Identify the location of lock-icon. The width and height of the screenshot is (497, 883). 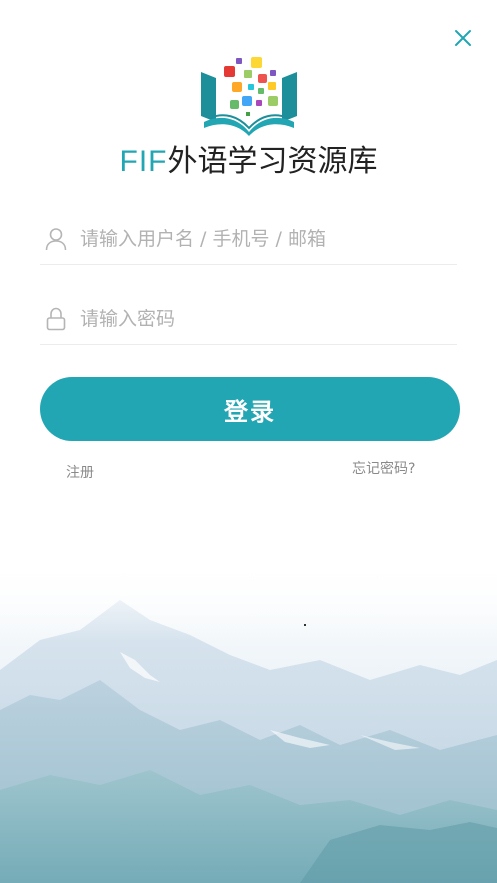
(56, 319).